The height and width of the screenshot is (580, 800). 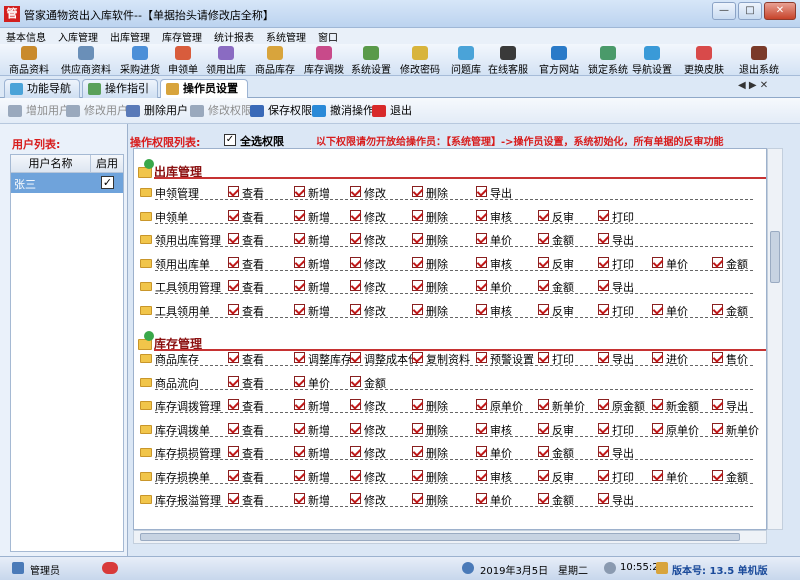 I want to click on toolbar-button: 系统设置, so click(x=371, y=60).